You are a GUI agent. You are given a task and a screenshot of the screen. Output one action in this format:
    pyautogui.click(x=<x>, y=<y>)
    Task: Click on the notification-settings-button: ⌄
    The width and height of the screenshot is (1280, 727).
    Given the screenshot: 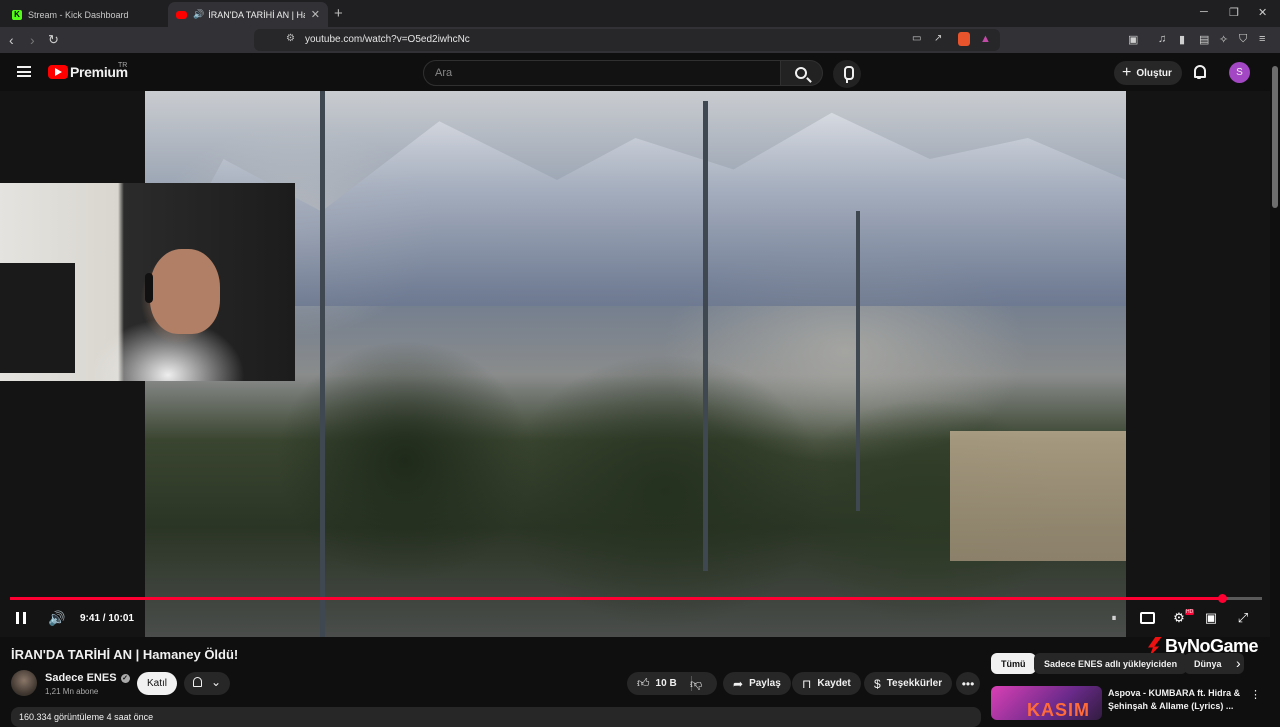 What is the action you would take?
    pyautogui.click(x=207, y=683)
    